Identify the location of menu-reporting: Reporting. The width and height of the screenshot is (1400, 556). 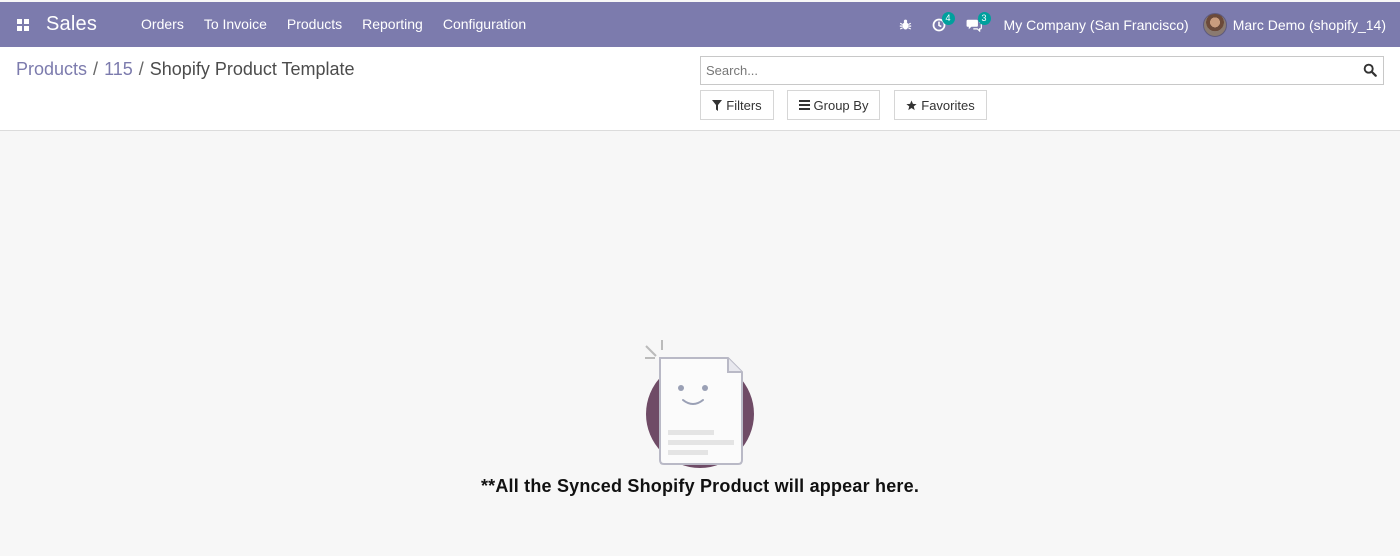
(392, 24).